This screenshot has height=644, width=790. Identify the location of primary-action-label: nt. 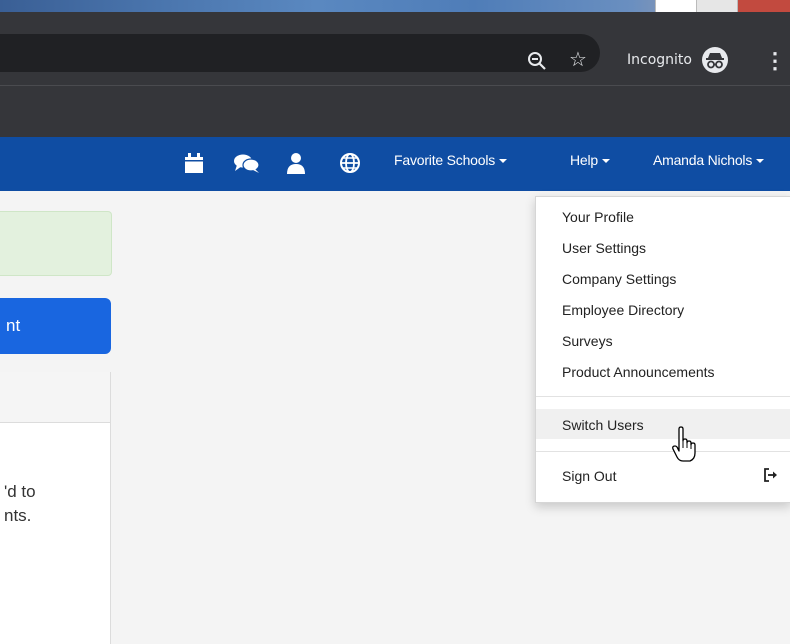
(13, 325).